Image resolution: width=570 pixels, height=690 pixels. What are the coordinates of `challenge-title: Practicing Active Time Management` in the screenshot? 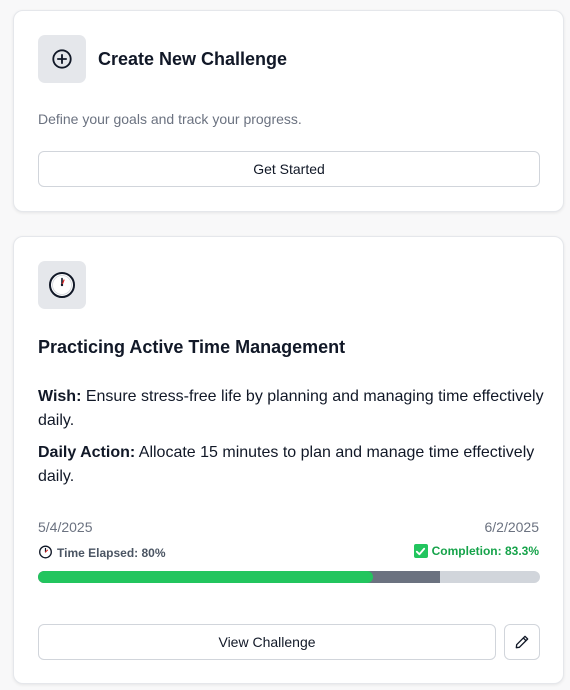 It's located at (192, 347).